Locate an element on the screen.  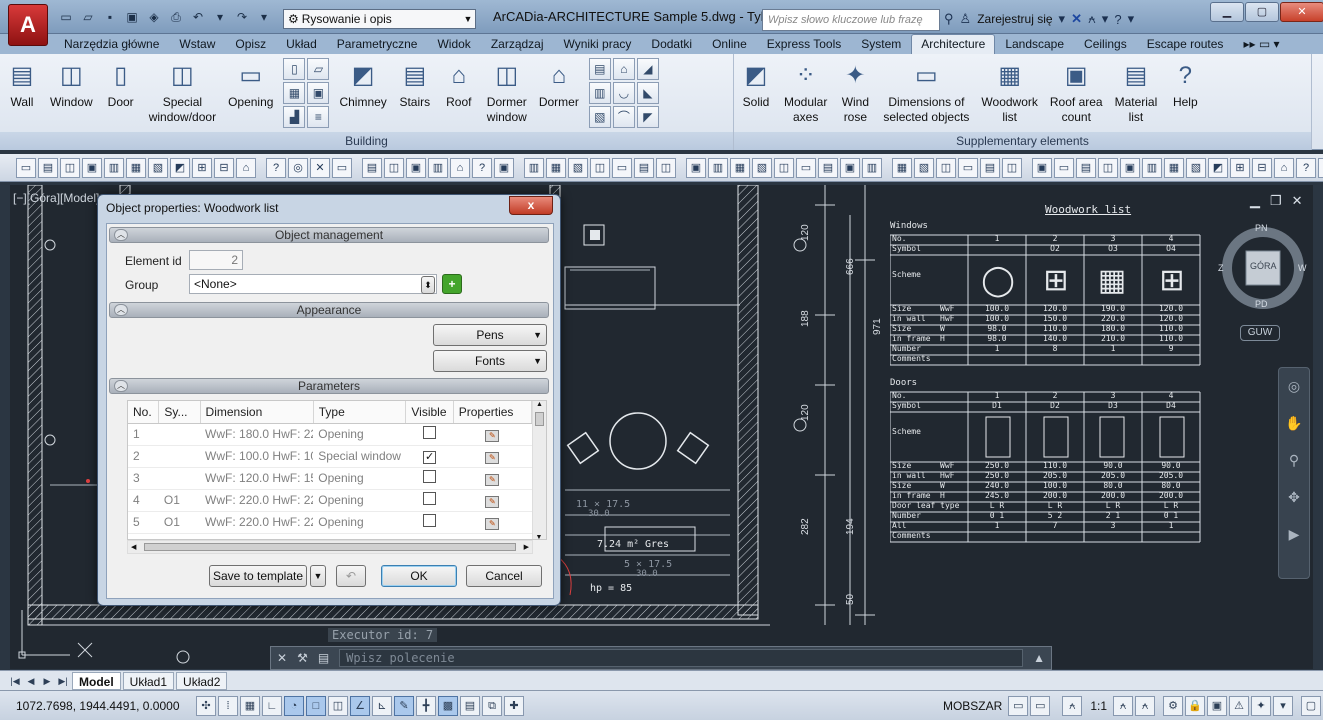
workspace-switch-icon: ⚙ is located at coordinates (1173, 705).